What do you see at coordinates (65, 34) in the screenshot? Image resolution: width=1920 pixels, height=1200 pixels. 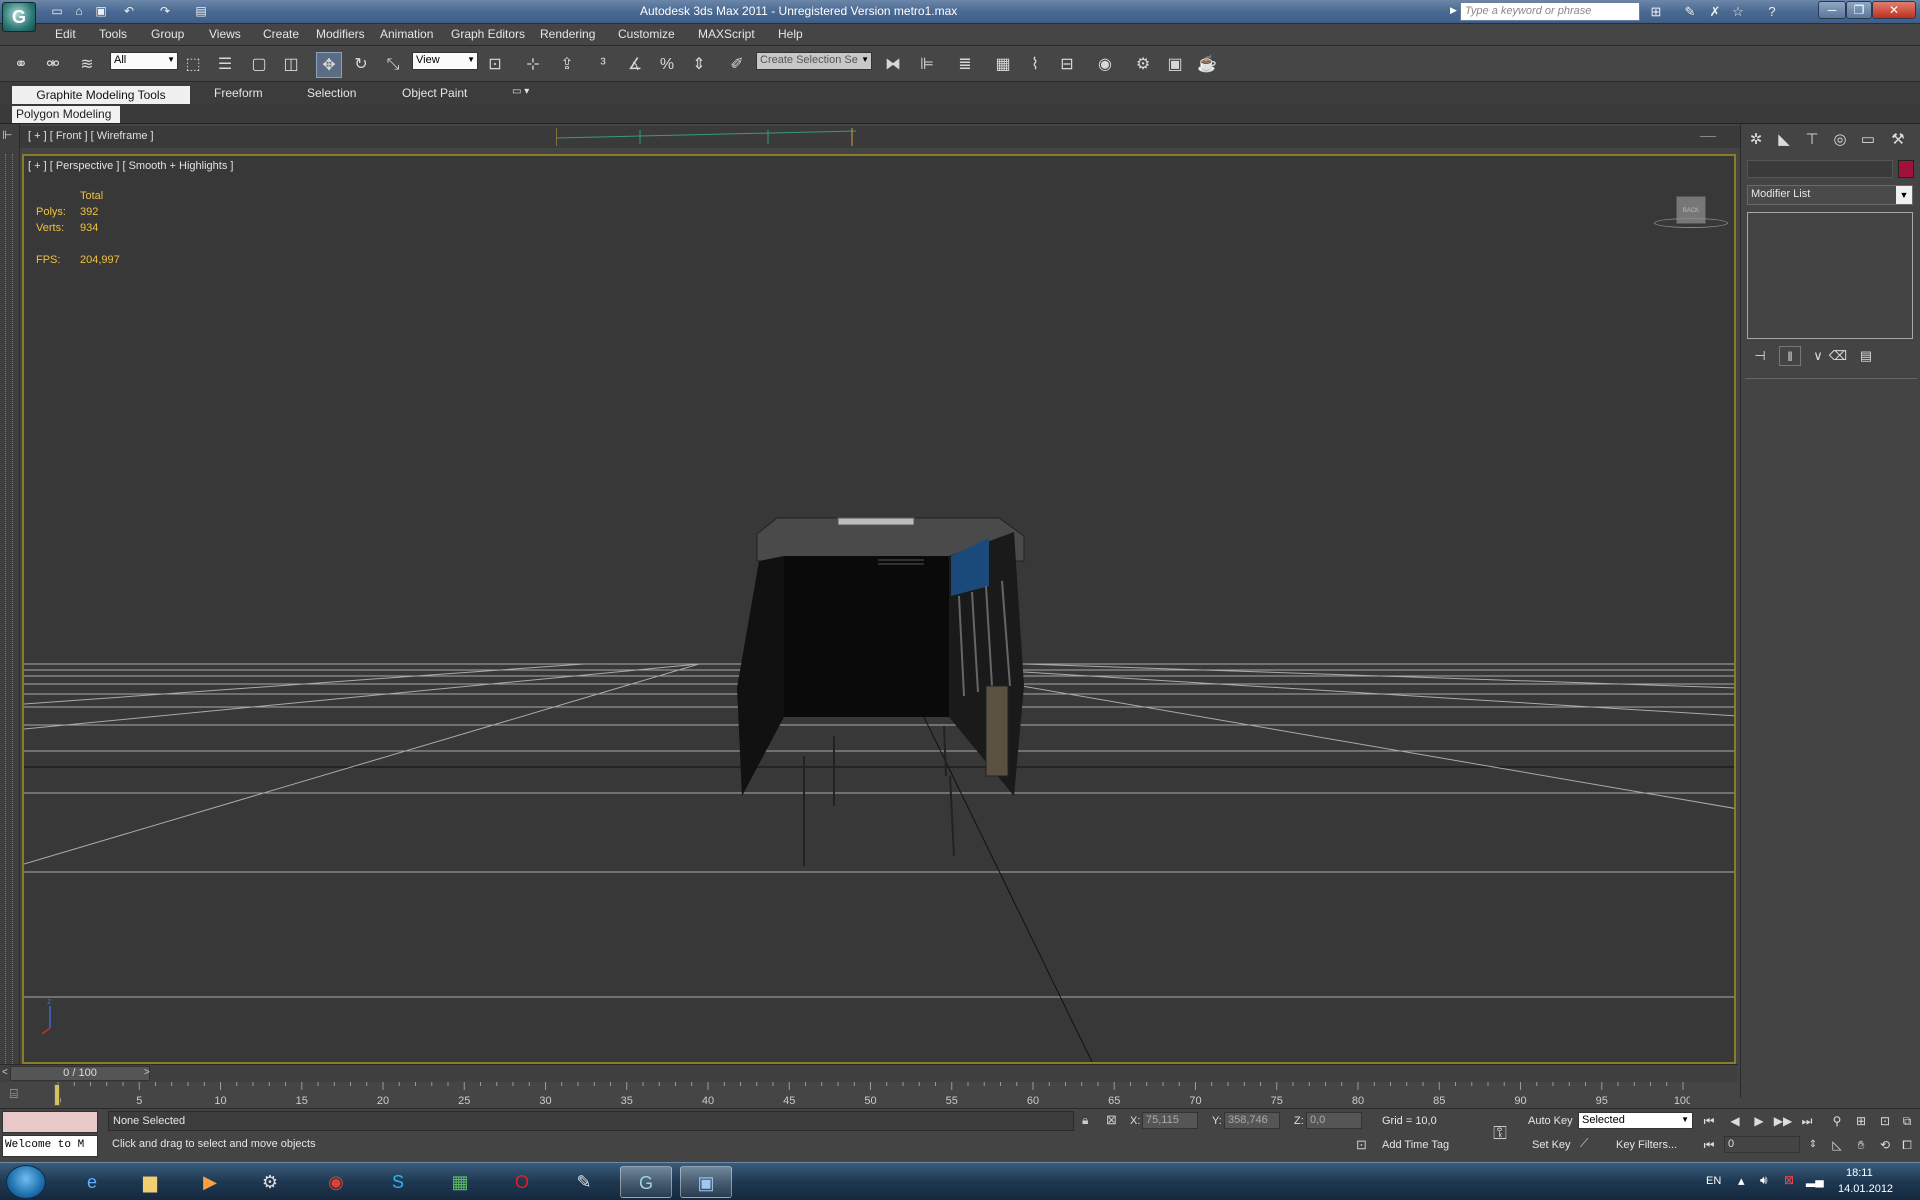 I see `menu-edit: Edit` at bounding box center [65, 34].